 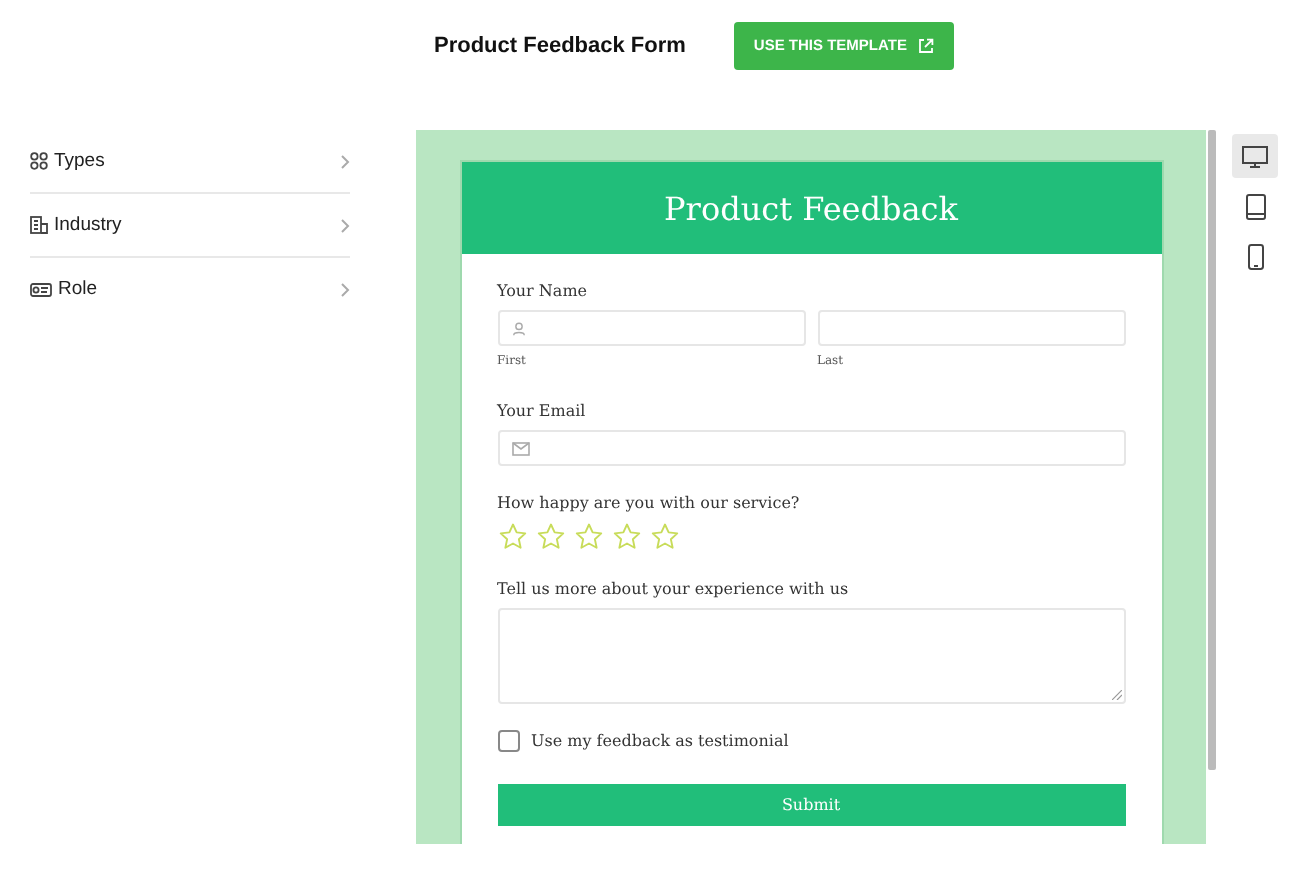 I want to click on text-area, so click(x=811, y=656).